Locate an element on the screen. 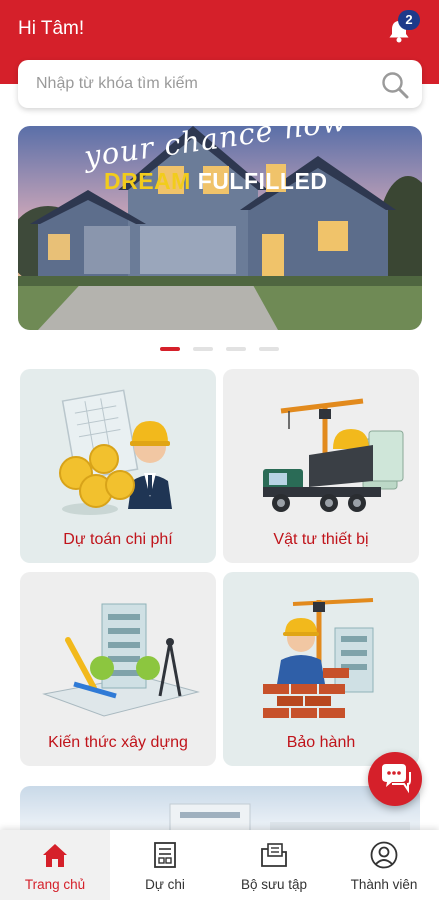  nav-label: Trang chủ is located at coordinates (55, 884).